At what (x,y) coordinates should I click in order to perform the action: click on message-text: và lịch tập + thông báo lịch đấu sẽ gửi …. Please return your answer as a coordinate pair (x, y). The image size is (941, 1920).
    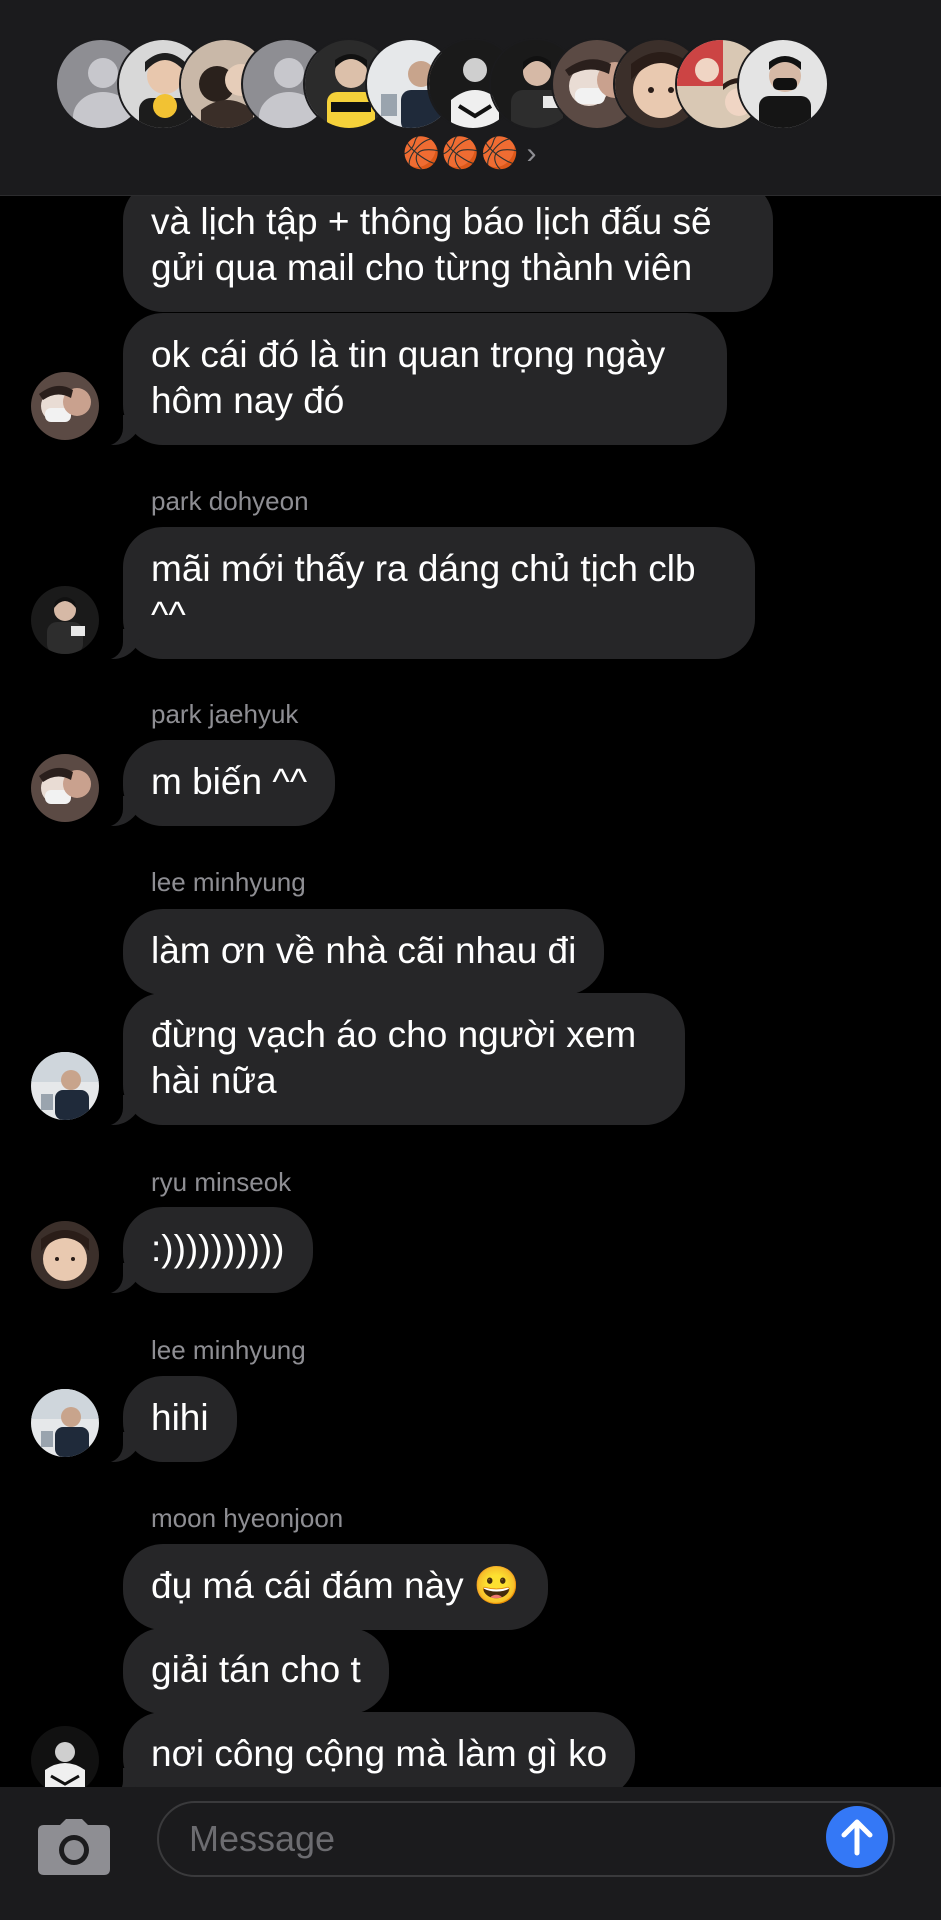
    Looking at the image, I should click on (431, 244).